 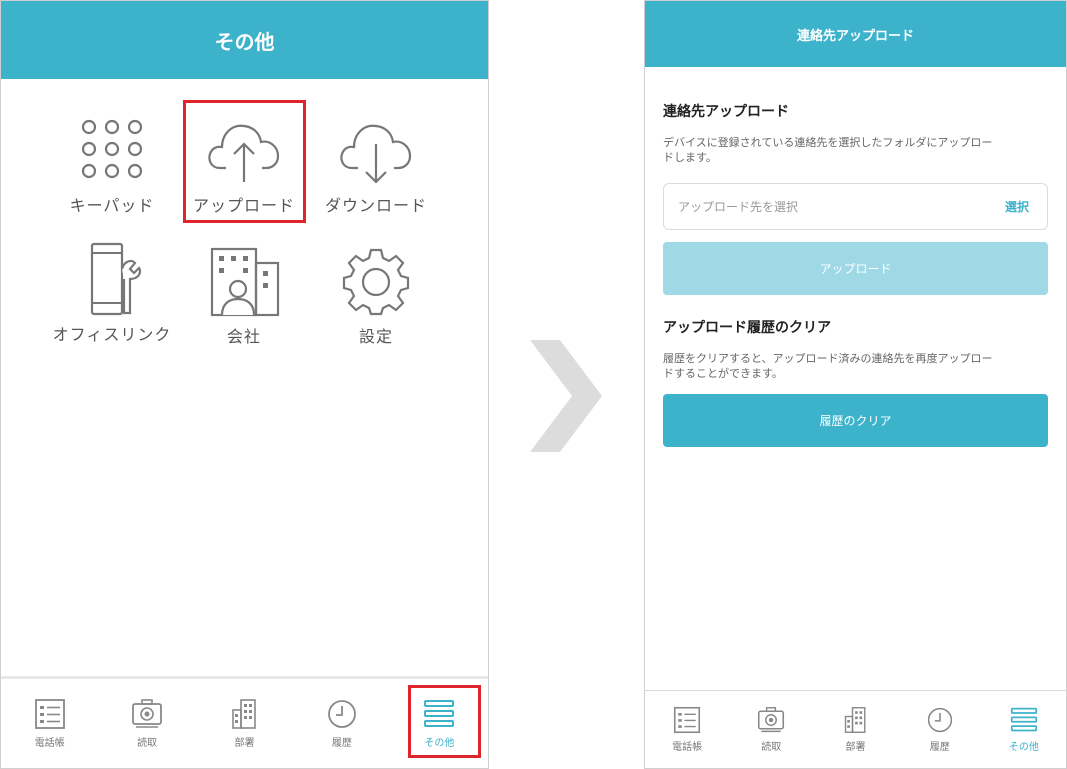 What do you see at coordinates (747, 328) in the screenshot?
I see `clear-section-title: アップロード履歴のクリア` at bounding box center [747, 328].